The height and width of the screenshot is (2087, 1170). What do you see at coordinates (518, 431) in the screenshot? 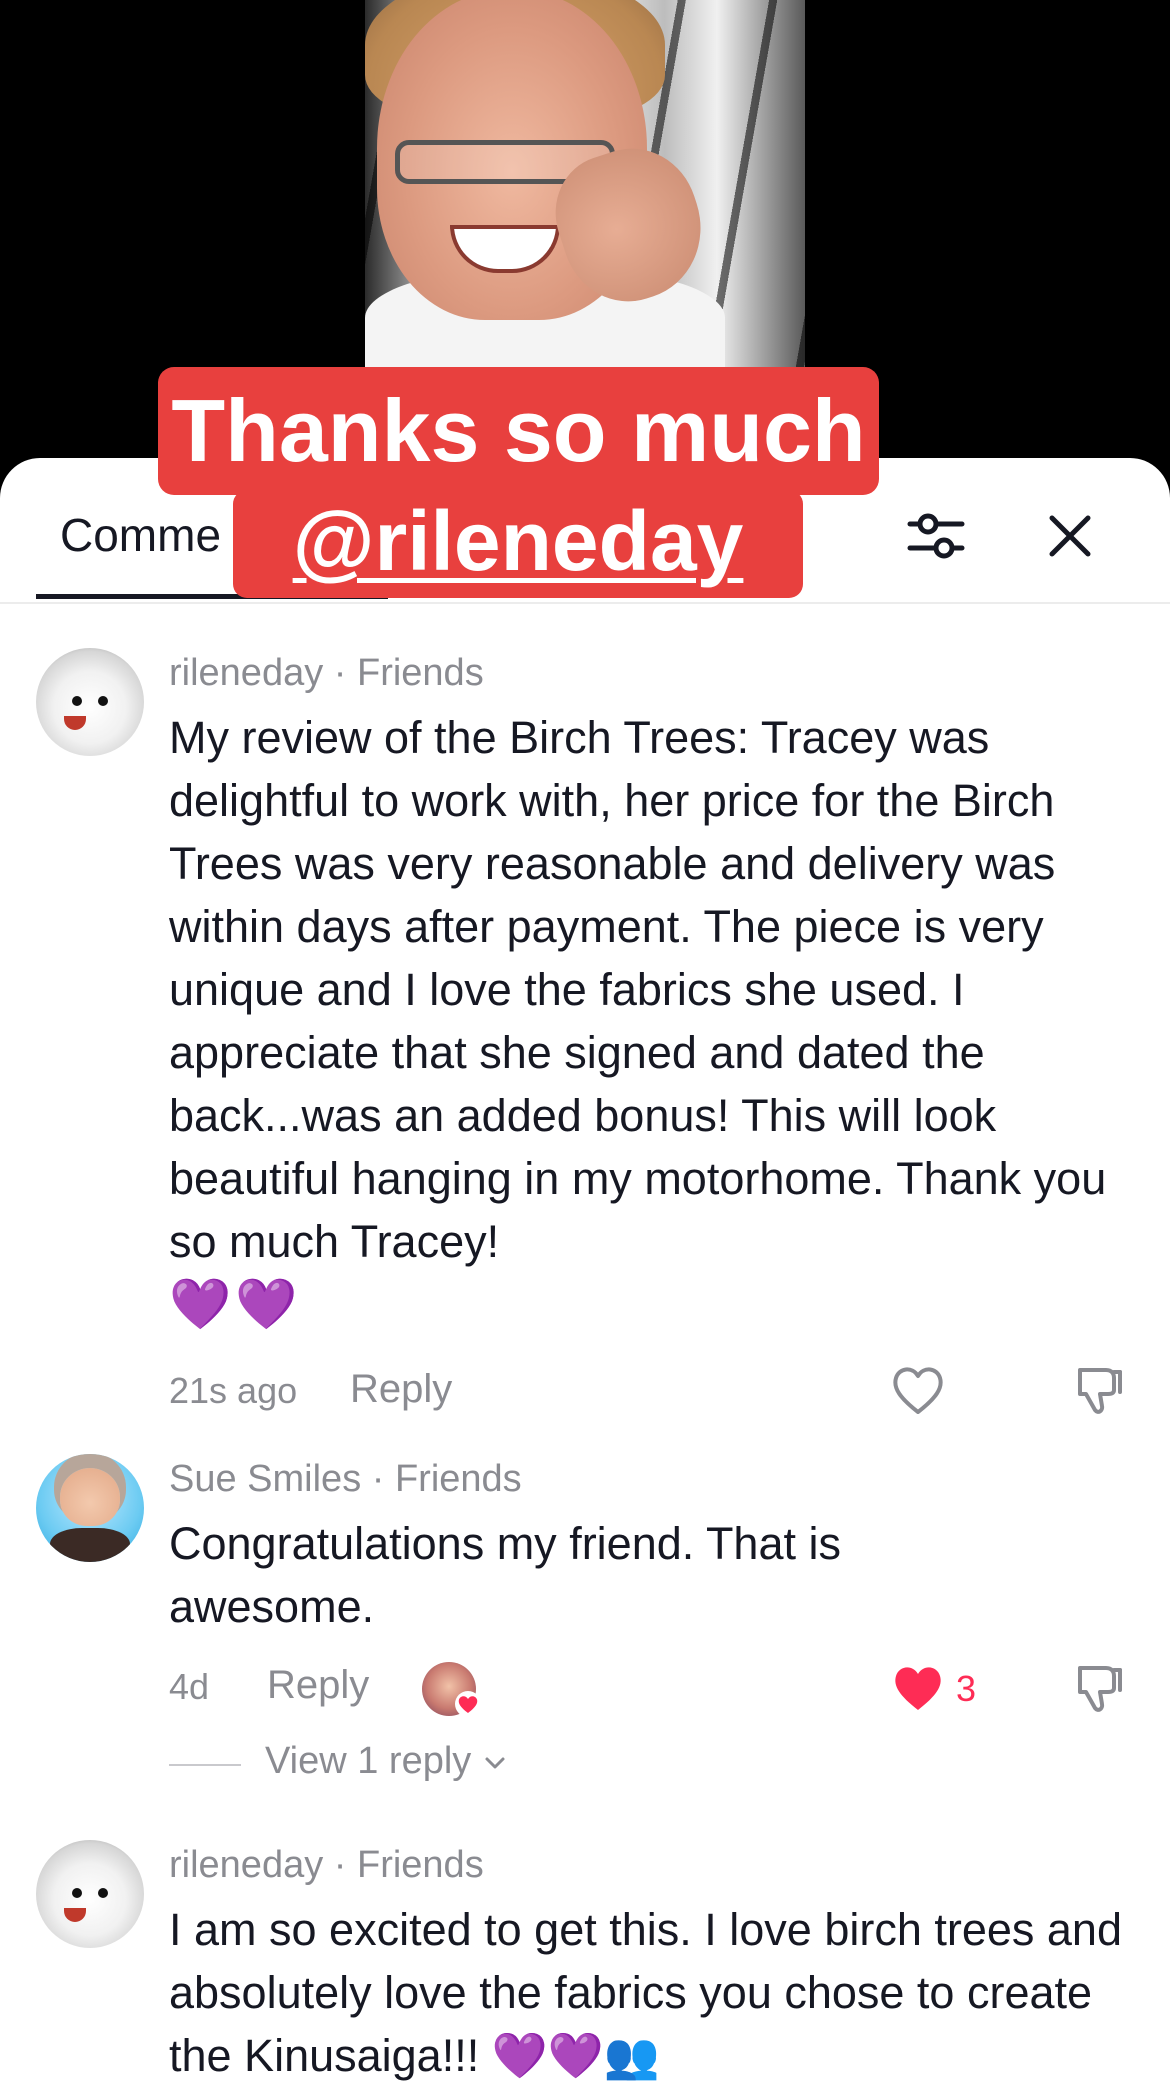
I see `video-caption-line-1: Thanks so much` at bounding box center [518, 431].